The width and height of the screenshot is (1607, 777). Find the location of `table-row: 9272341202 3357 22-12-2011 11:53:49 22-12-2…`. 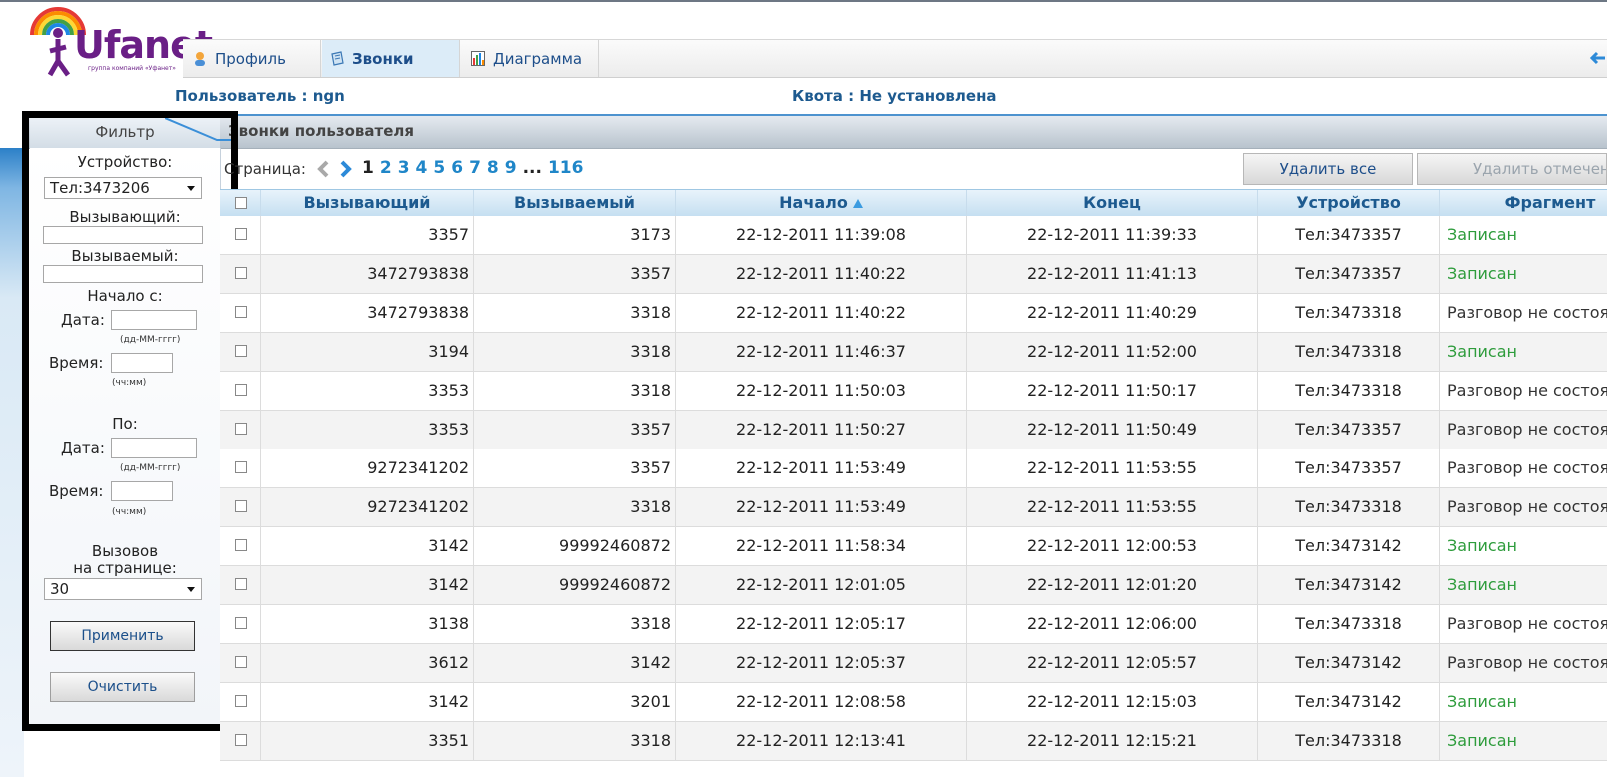

table-row: 9272341202 3357 22-12-2011 11:53:49 22-12-2… is located at coordinates (913, 469).